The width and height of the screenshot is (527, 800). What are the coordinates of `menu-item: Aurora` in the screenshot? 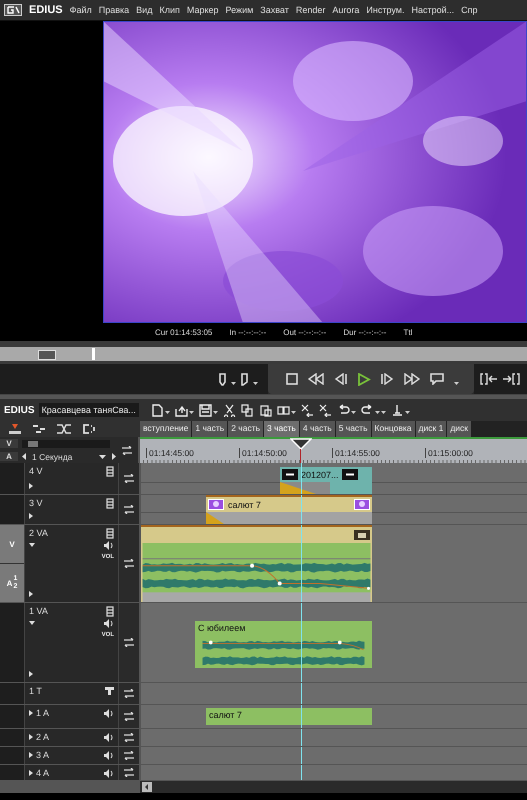 It's located at (346, 10).